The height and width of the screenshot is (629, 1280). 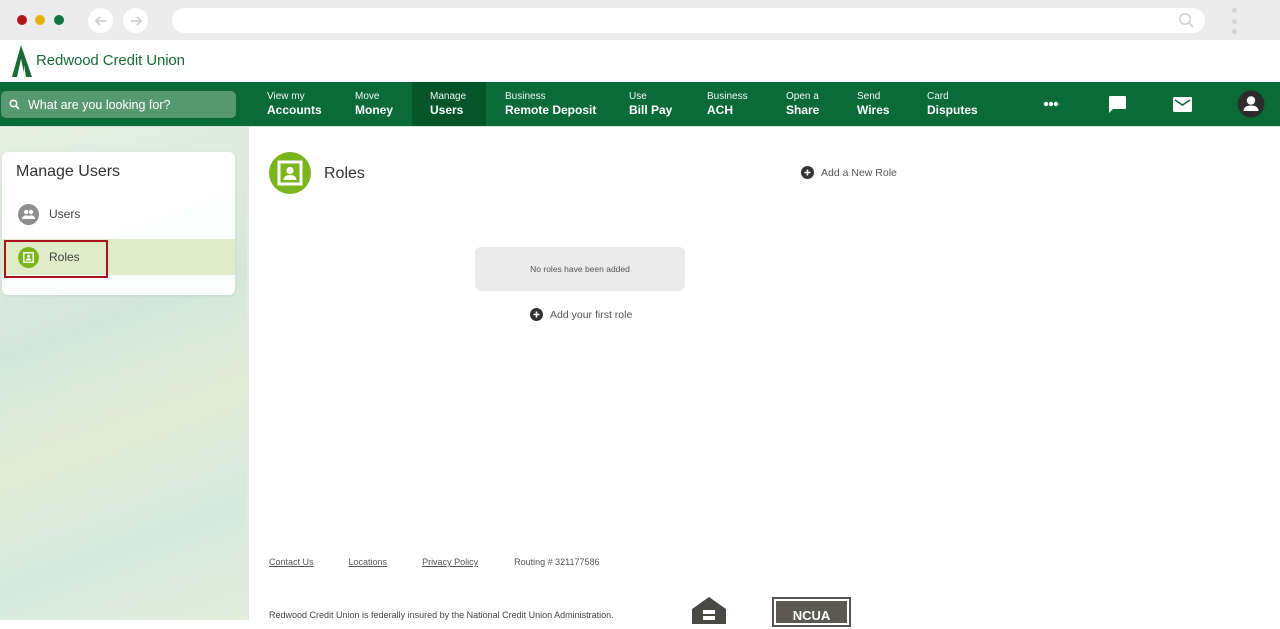 I want to click on mail-button, so click(x=1182, y=104).